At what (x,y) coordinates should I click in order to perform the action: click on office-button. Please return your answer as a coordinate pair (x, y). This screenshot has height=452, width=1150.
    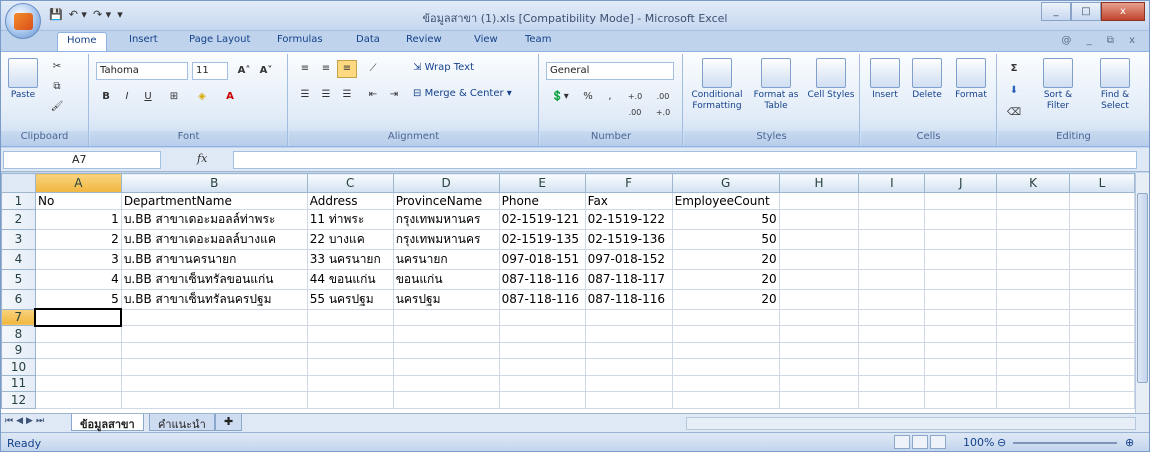
    Looking at the image, I should click on (23, 21).